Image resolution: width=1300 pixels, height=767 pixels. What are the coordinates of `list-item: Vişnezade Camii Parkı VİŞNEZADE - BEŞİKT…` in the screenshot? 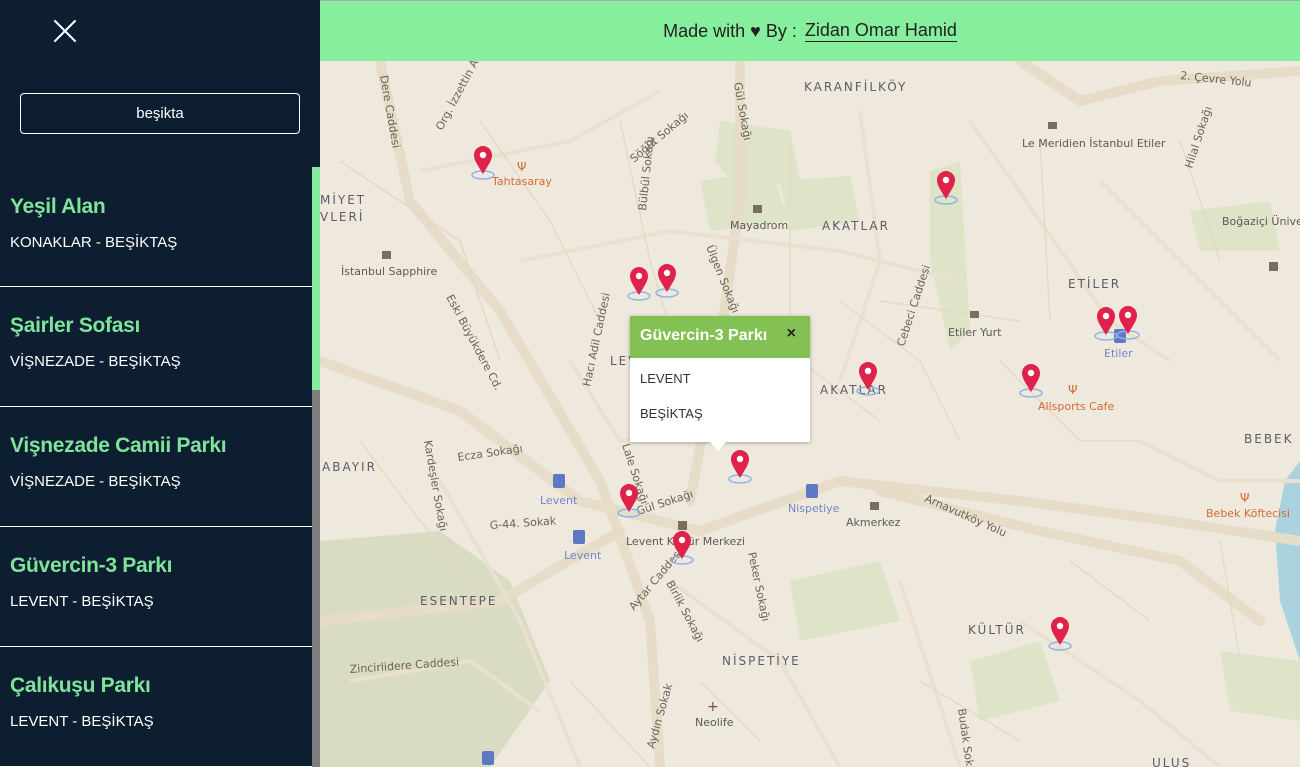 It's located at (156, 467).